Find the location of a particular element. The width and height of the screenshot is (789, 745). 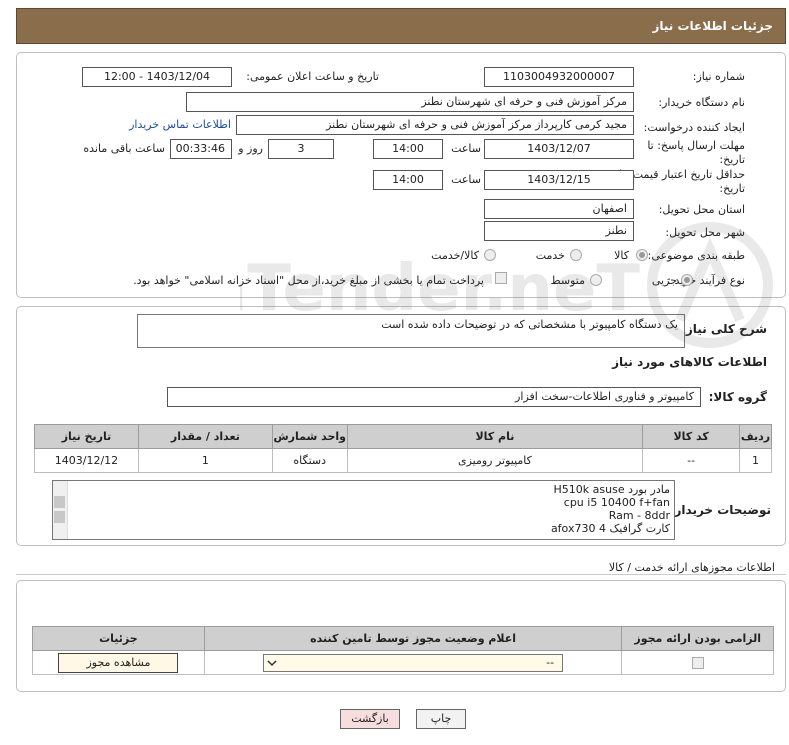

category-radio-both is located at coordinates (490, 255).